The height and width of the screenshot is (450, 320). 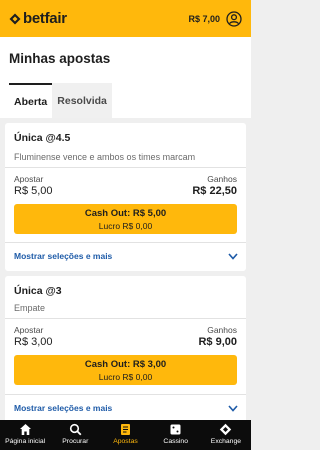 What do you see at coordinates (25, 429) in the screenshot?
I see `home-icon` at bounding box center [25, 429].